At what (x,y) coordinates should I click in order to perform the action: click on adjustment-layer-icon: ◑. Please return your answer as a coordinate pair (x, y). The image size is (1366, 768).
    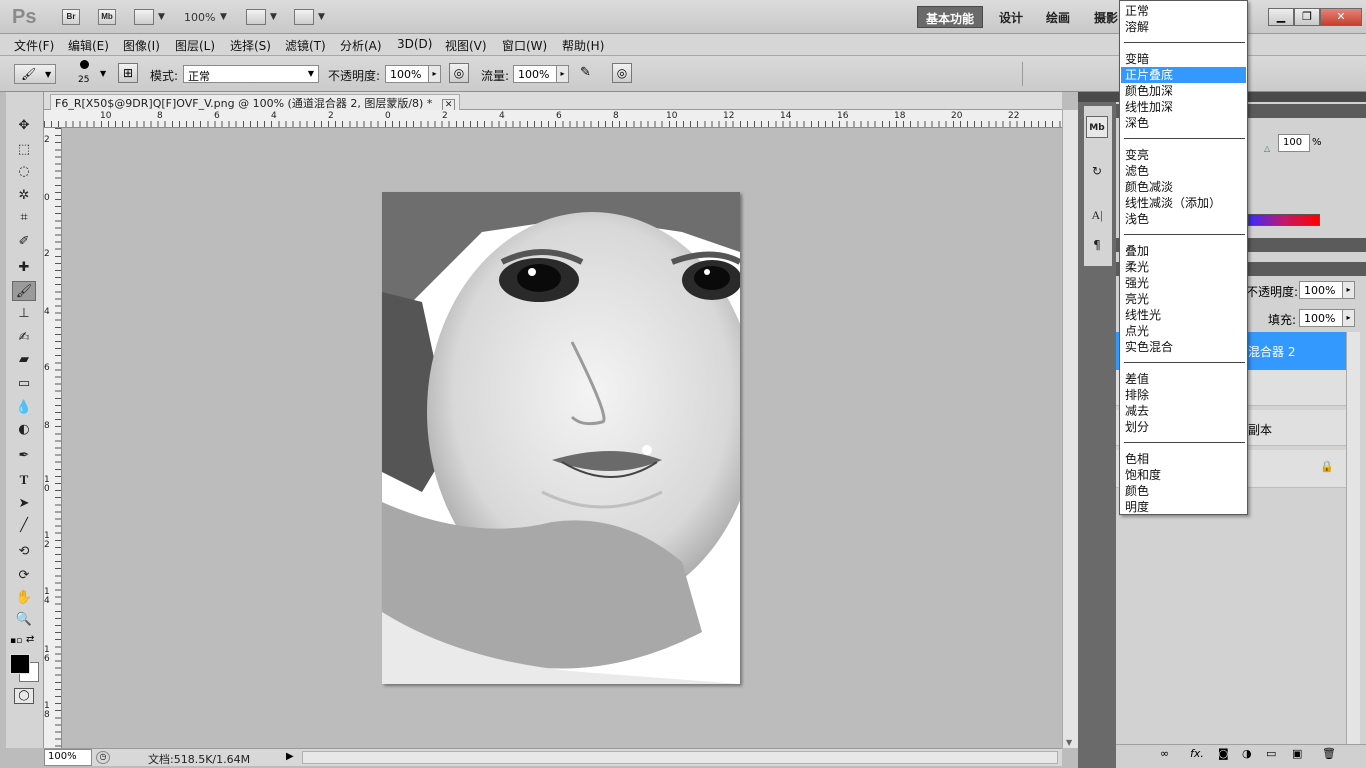
    Looking at the image, I should click on (1247, 753).